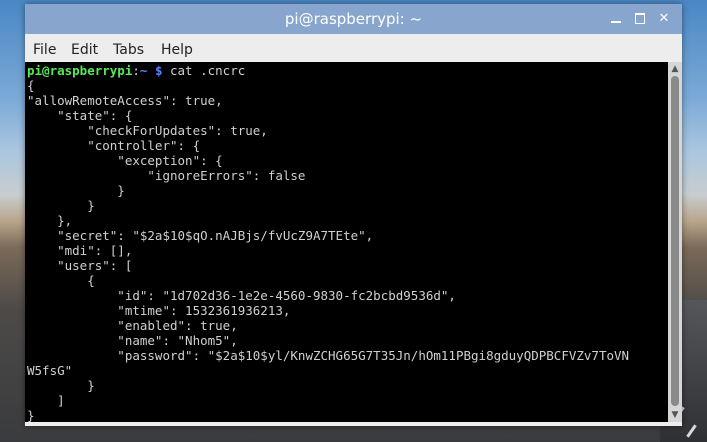 This screenshot has height=442, width=707. I want to click on terminal-scrollbar: ▲ ▼, so click(675, 242).